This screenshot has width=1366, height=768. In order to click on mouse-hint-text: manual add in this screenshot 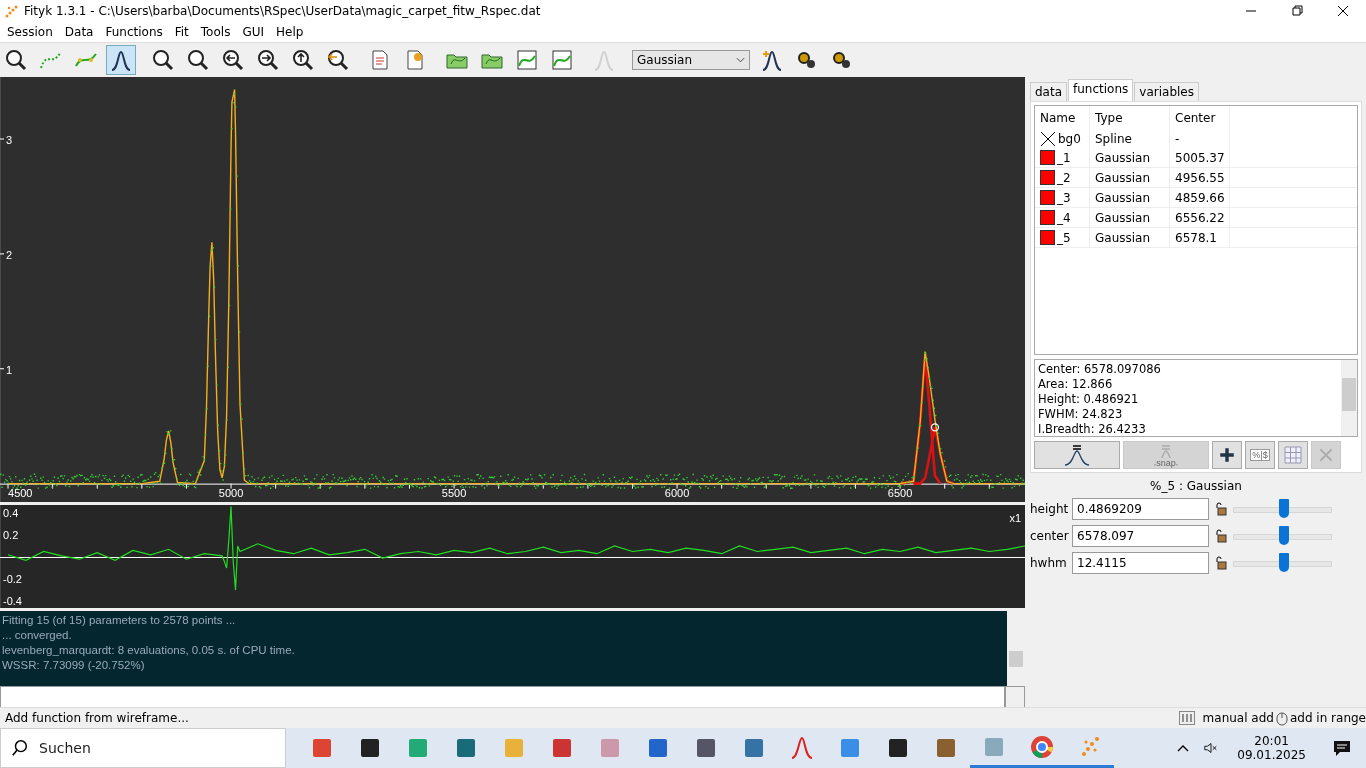, I will do `click(1238, 718)`.